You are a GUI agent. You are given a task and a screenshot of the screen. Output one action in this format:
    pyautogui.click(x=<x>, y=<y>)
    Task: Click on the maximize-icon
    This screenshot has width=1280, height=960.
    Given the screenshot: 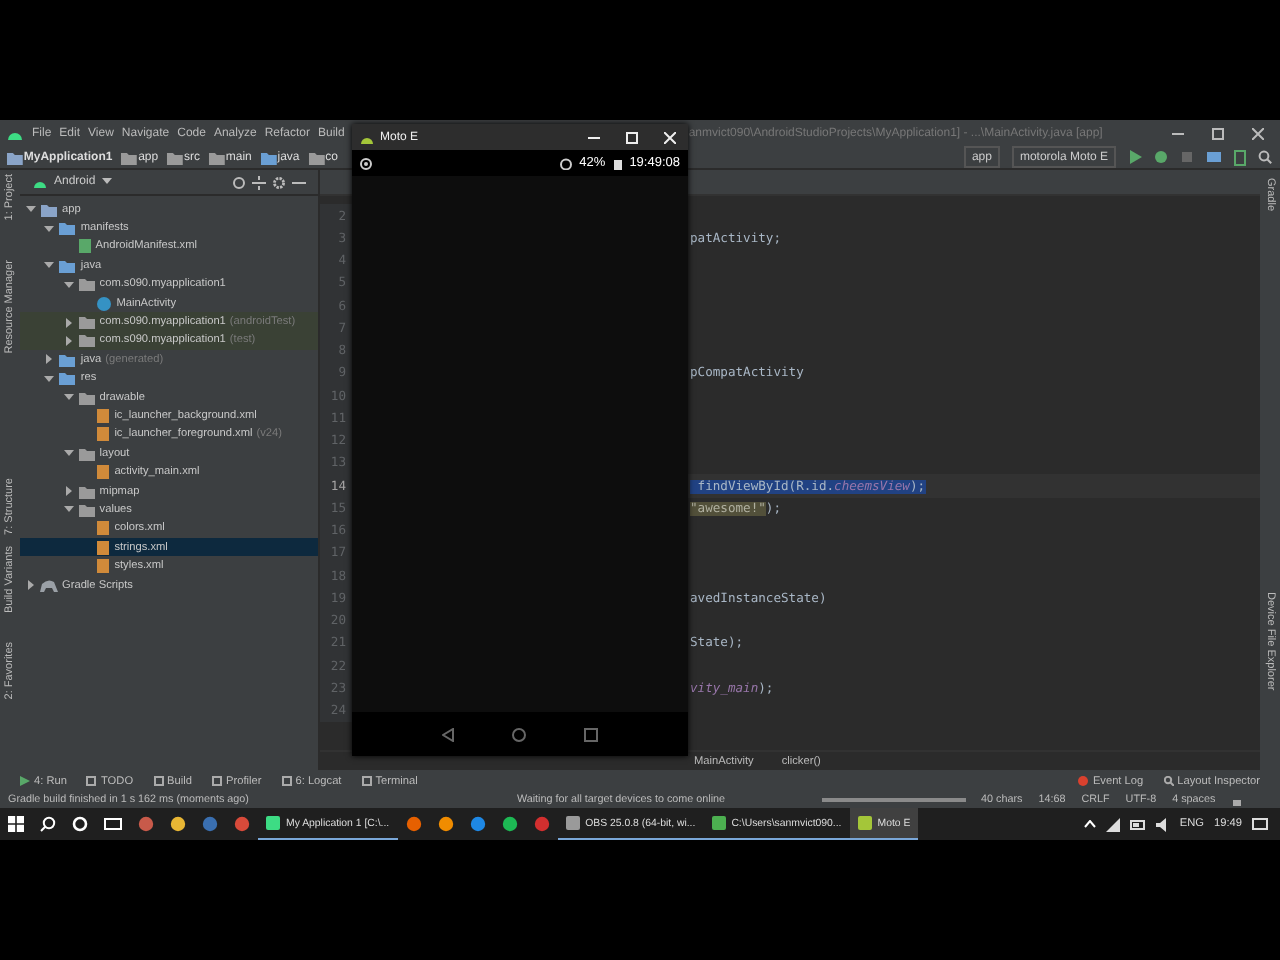 What is the action you would take?
    pyautogui.click(x=1218, y=133)
    